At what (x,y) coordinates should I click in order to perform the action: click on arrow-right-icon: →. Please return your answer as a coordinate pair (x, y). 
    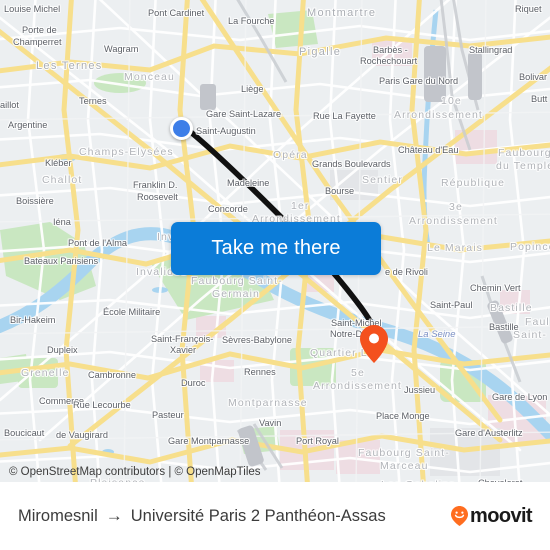
    Looking at the image, I should click on (114, 515).